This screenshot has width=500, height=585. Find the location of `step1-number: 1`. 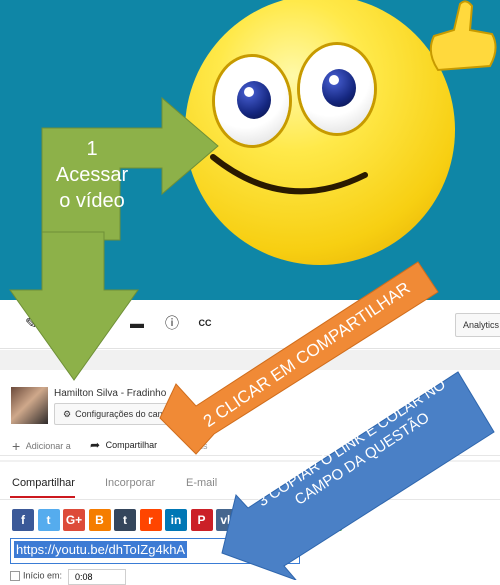

step1-number: 1 is located at coordinates (92, 149).